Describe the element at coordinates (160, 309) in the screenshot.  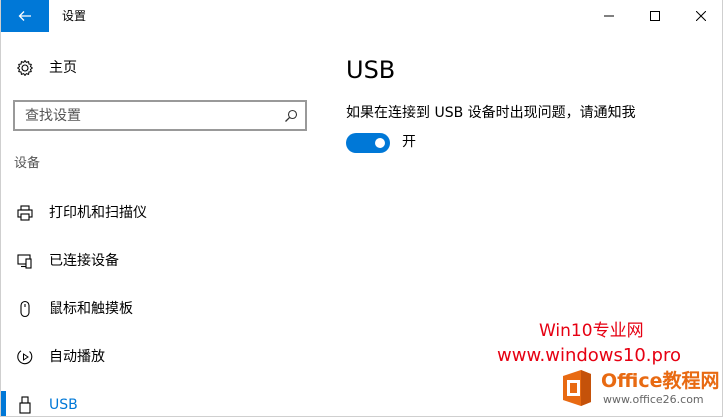
I see `sidebar-item-mouse: 鼠标和触摸板` at that location.